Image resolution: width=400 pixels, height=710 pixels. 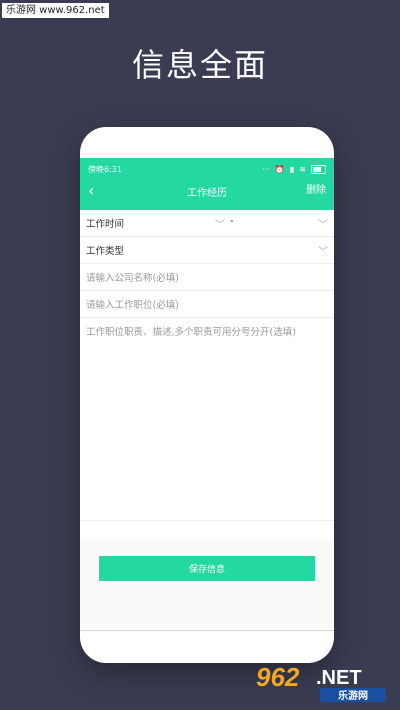 I want to click on status-bar: 傍晚6:31 ··· ⏰ ▮ ≋, so click(x=207, y=169).